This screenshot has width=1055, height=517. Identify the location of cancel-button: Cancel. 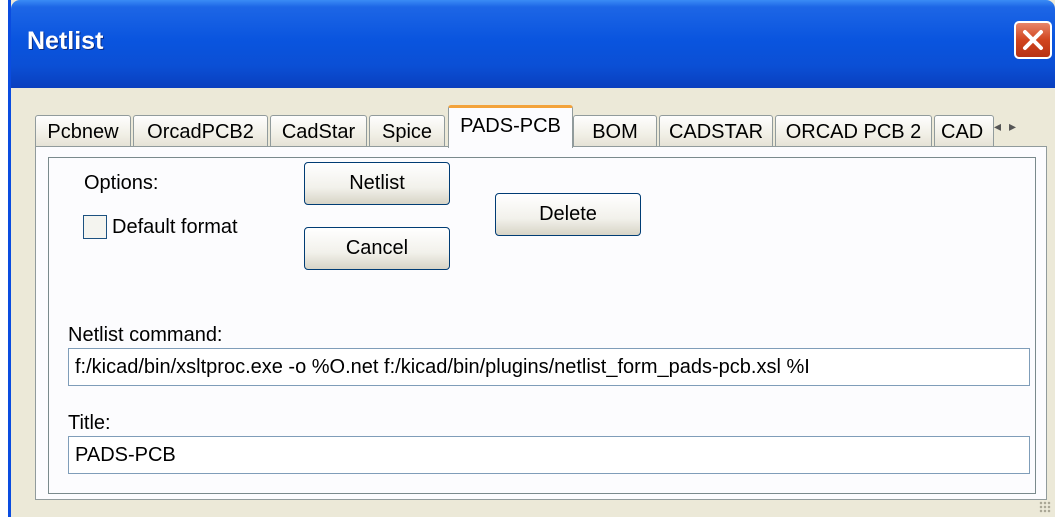
(377, 248).